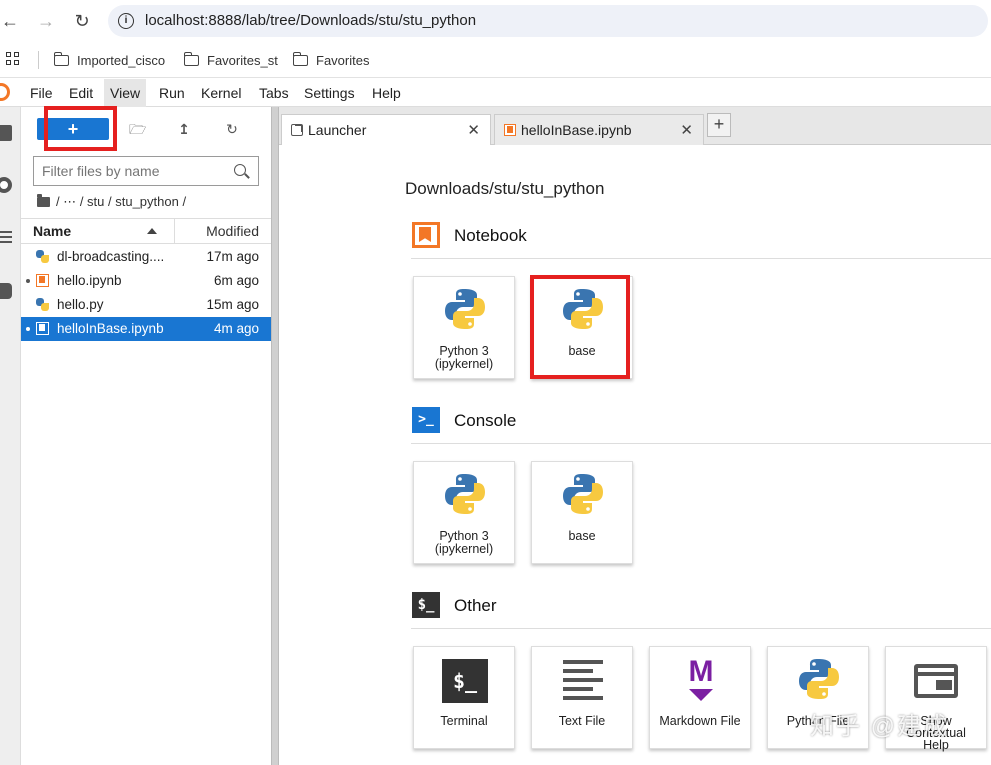 Image resolution: width=991 pixels, height=765 pixels. Describe the element at coordinates (80, 304) in the screenshot. I see `file-name: hello.py` at that location.